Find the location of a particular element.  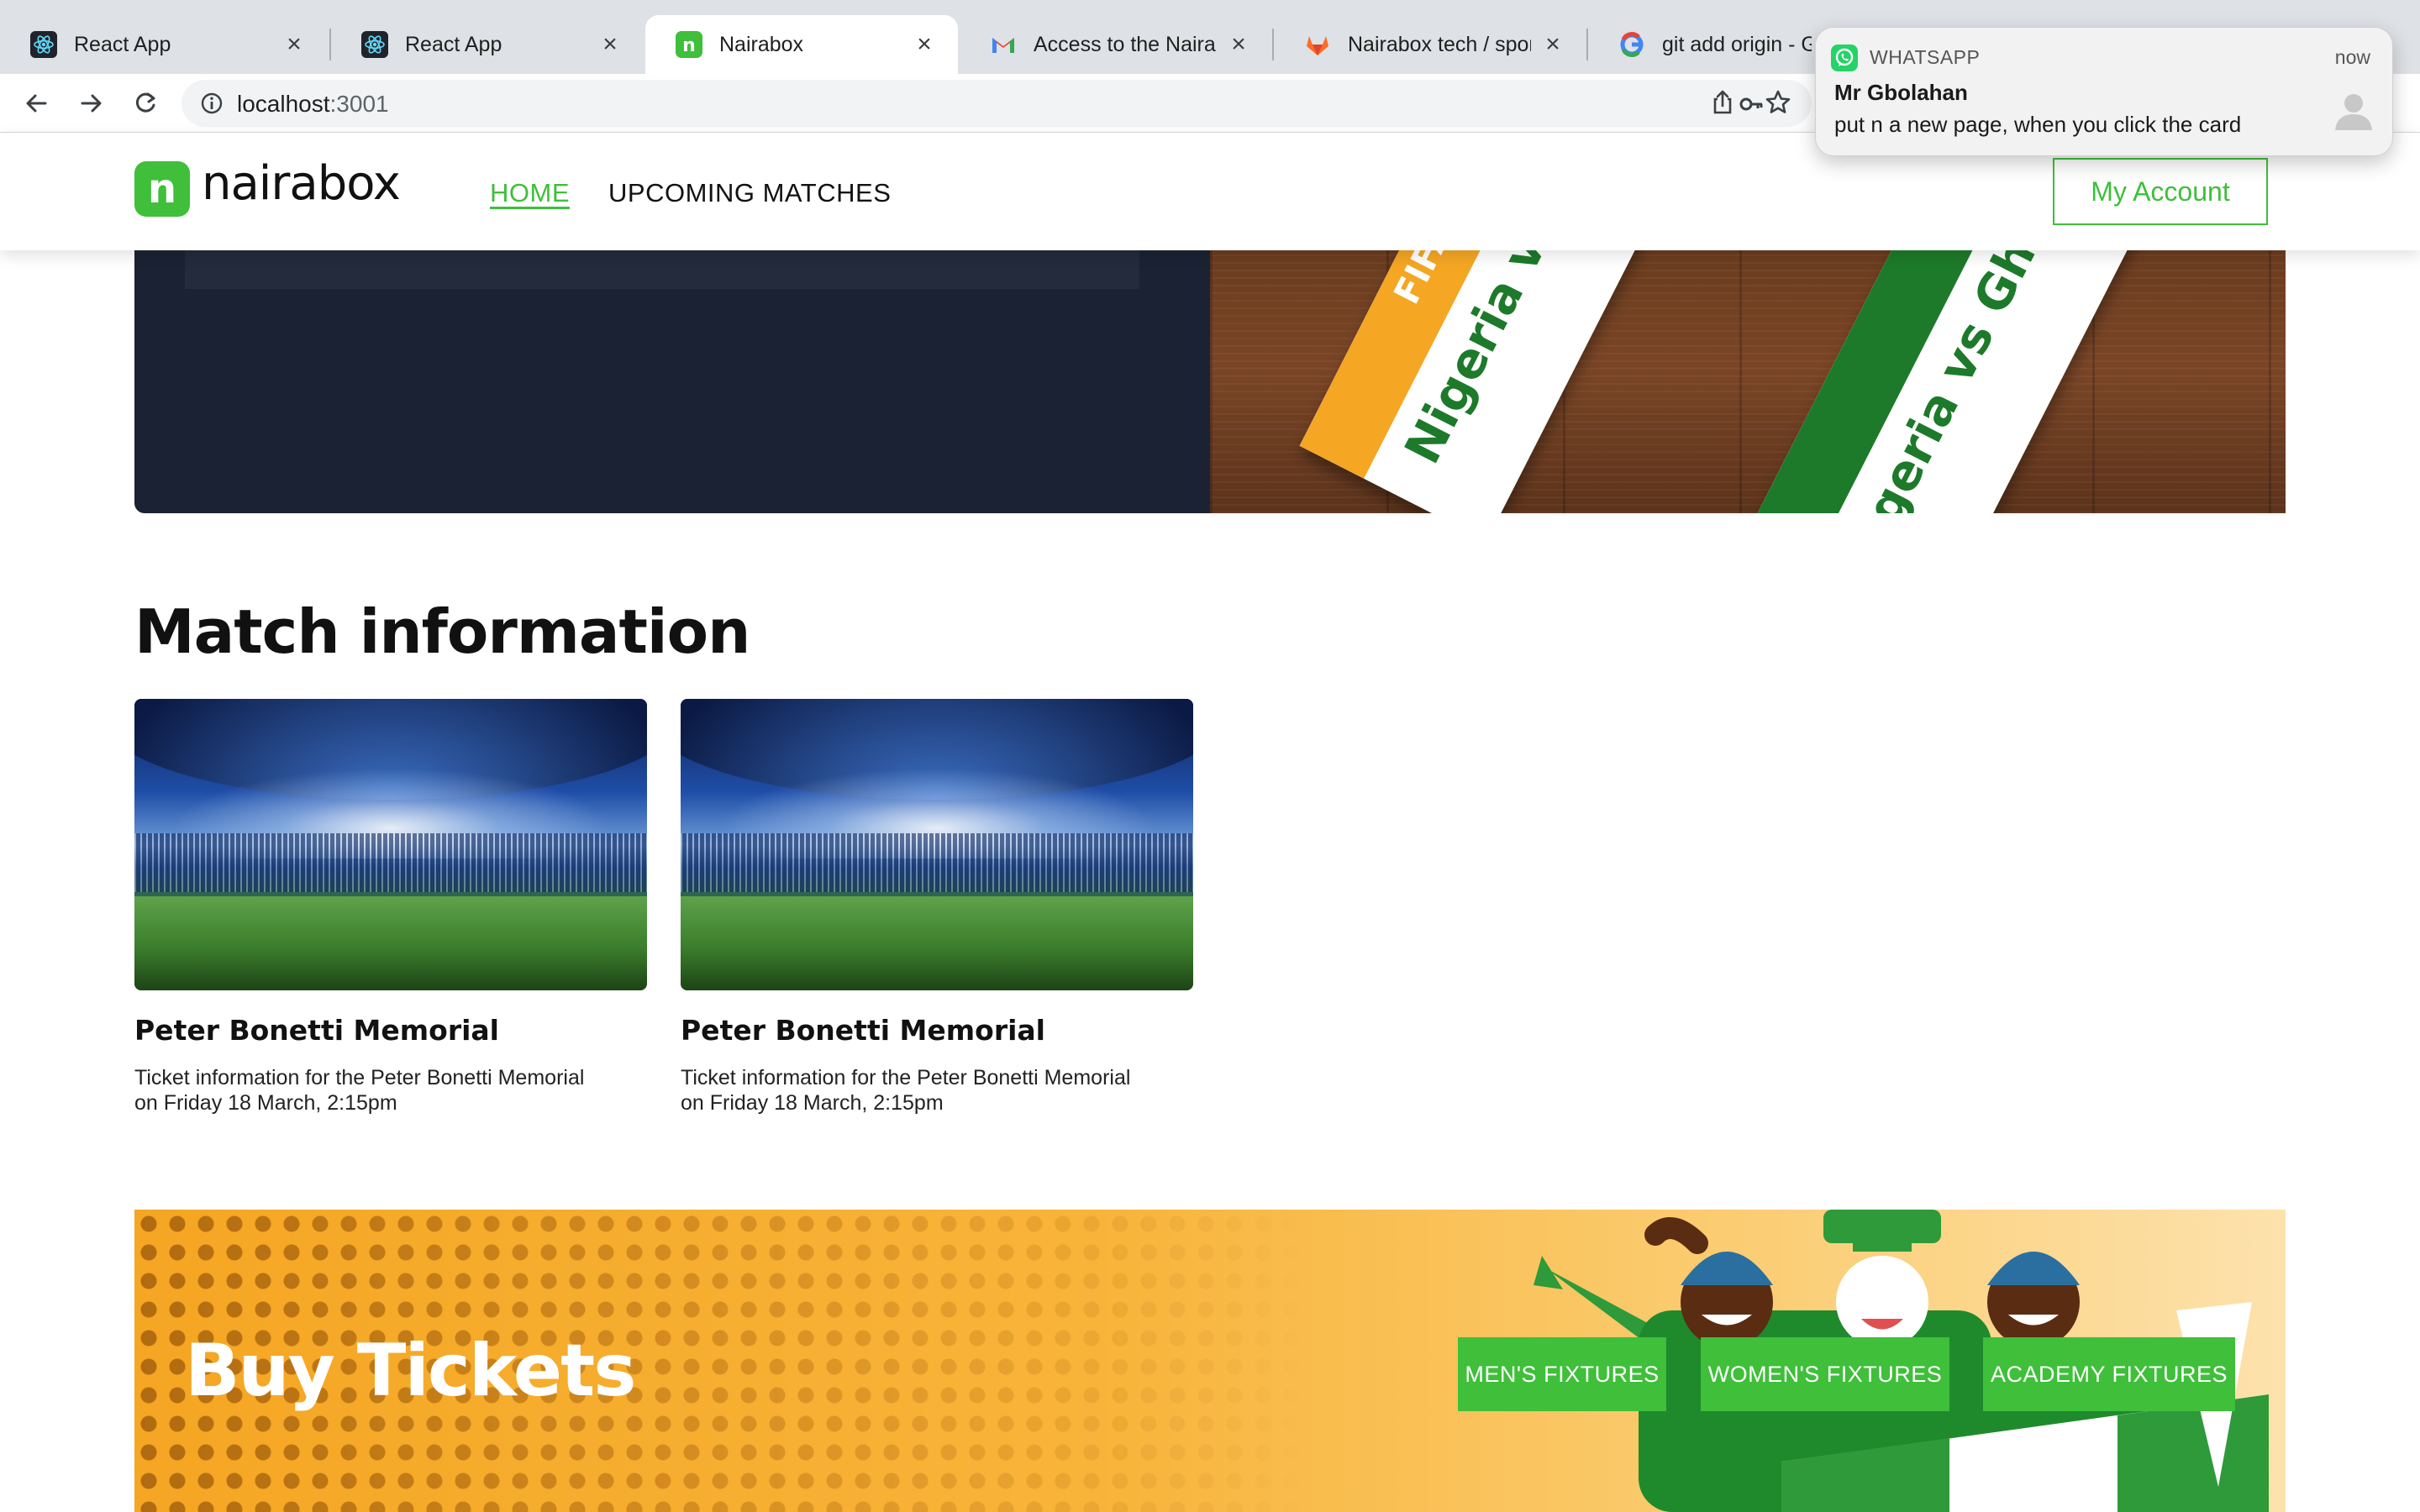

gitlab-icon is located at coordinates (1317, 44).